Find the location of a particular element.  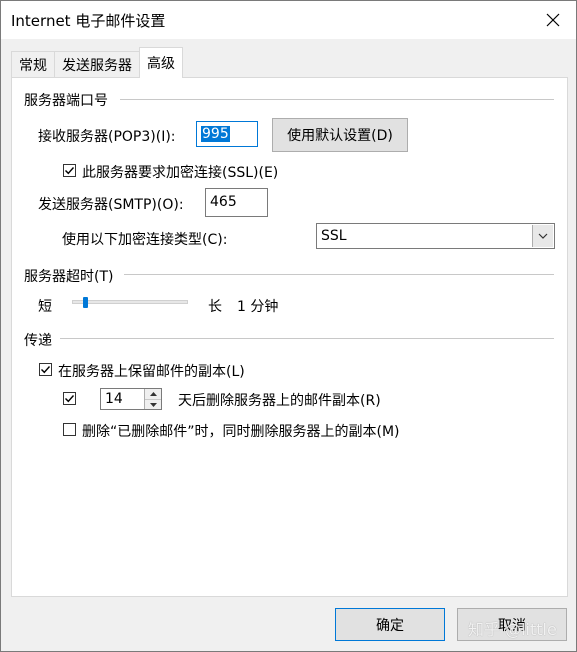

stepper-down-button is located at coordinates (153, 404).